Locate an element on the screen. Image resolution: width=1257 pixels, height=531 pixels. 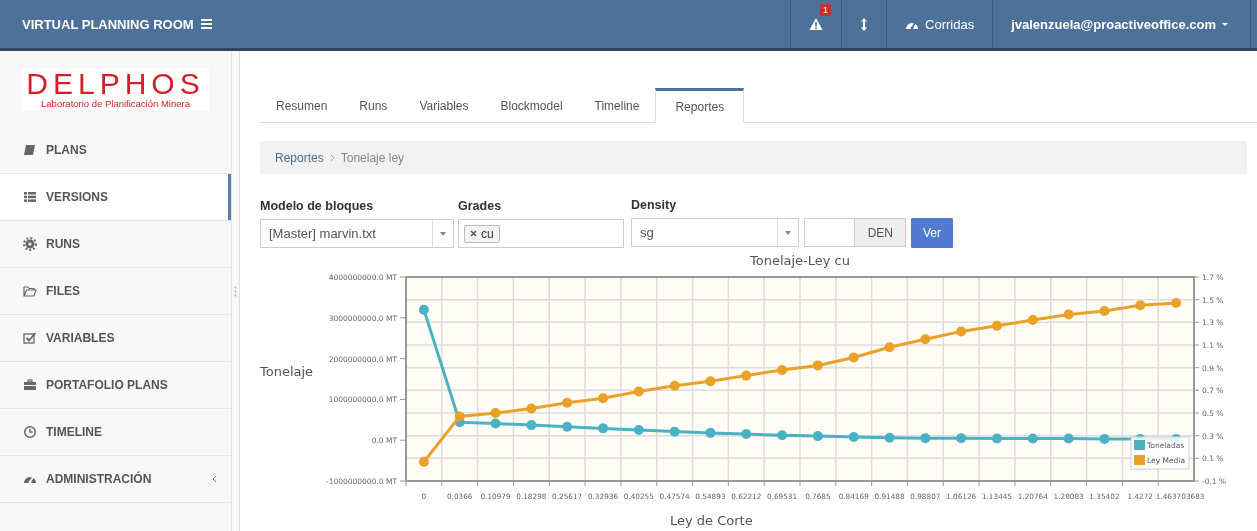
y-axis-title: Tonelaje is located at coordinates (287, 371).